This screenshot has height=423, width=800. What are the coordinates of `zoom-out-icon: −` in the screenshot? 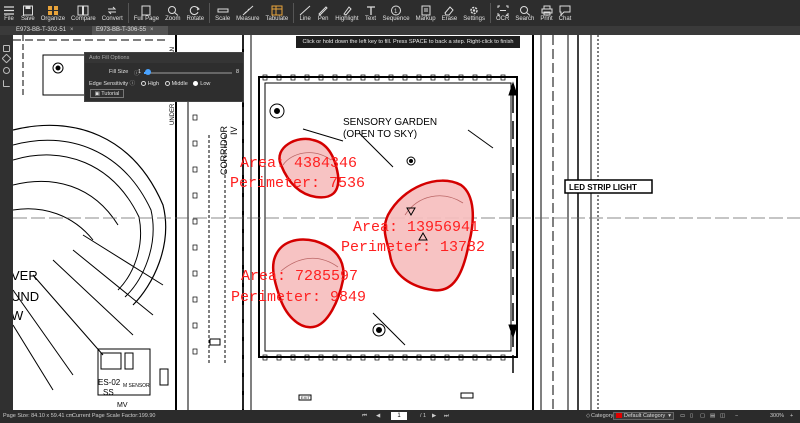 It's located at (736, 416).